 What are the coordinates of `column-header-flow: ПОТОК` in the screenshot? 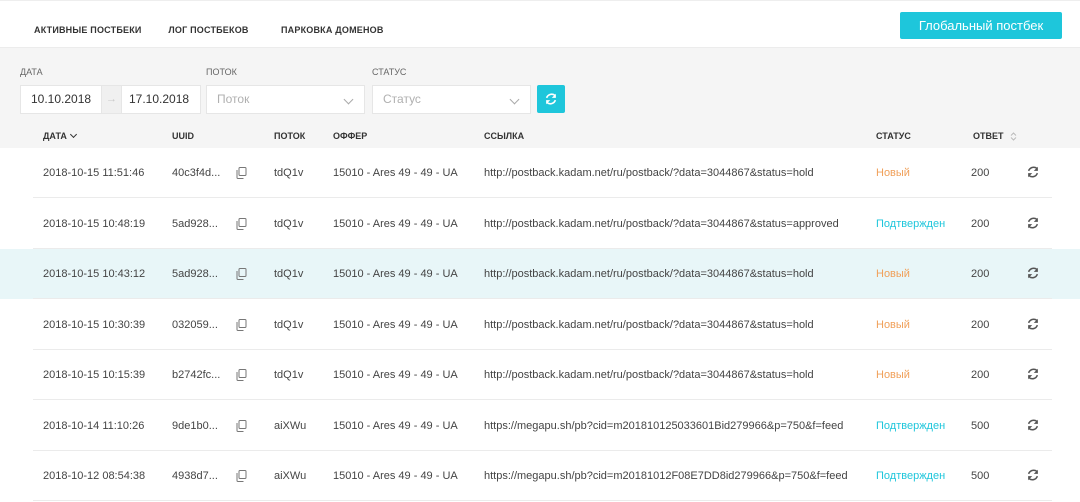 It's located at (290, 136).